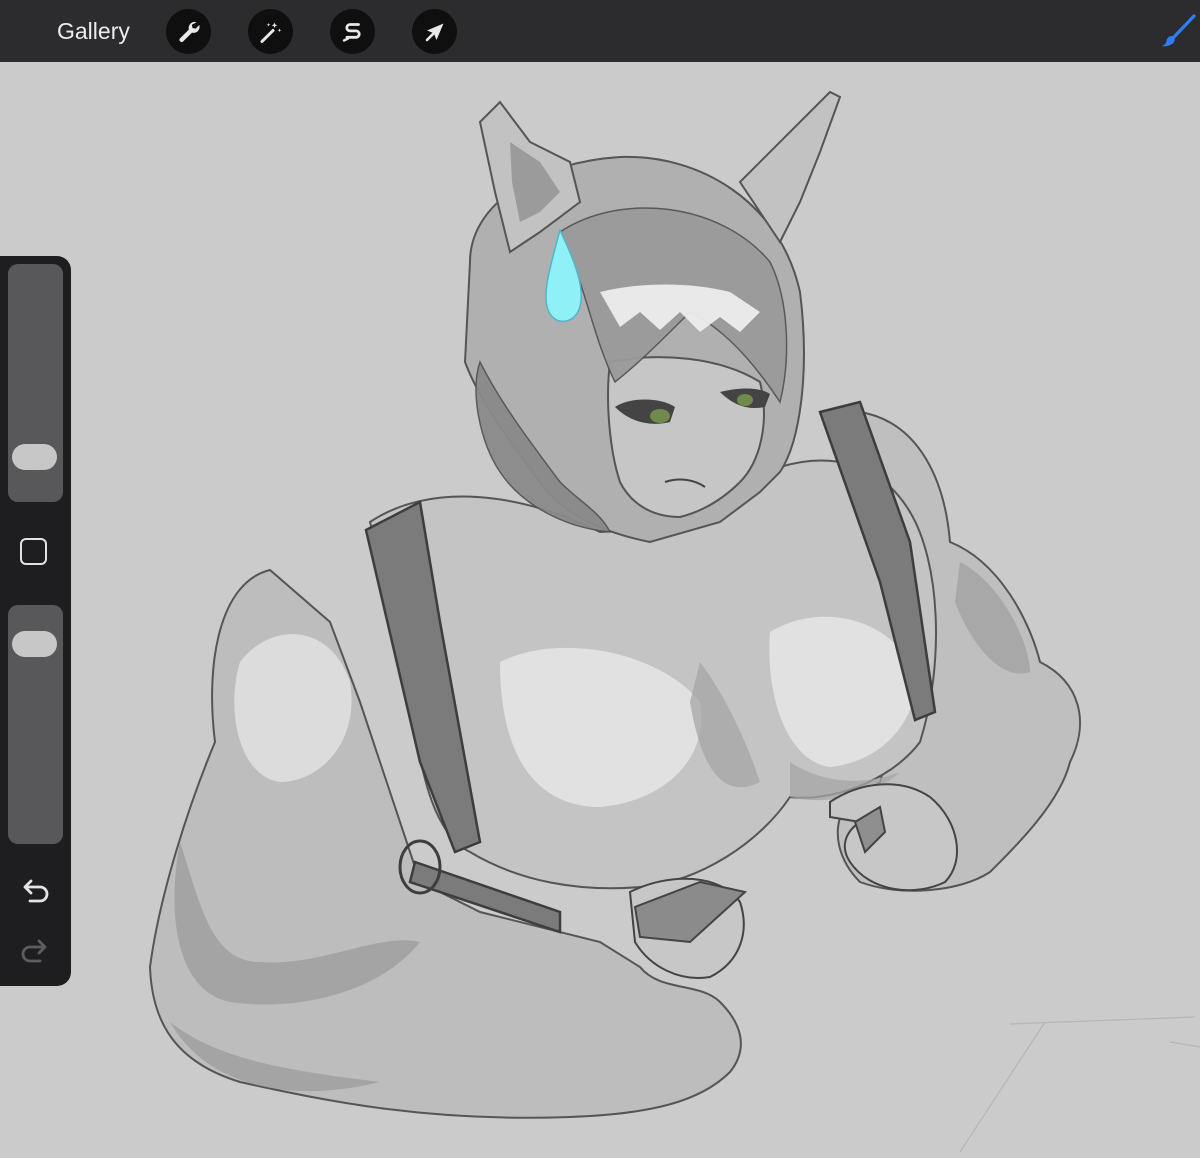  Describe the element at coordinates (1079, 1084) in the screenshot. I see `background-sketch-lines` at that location.